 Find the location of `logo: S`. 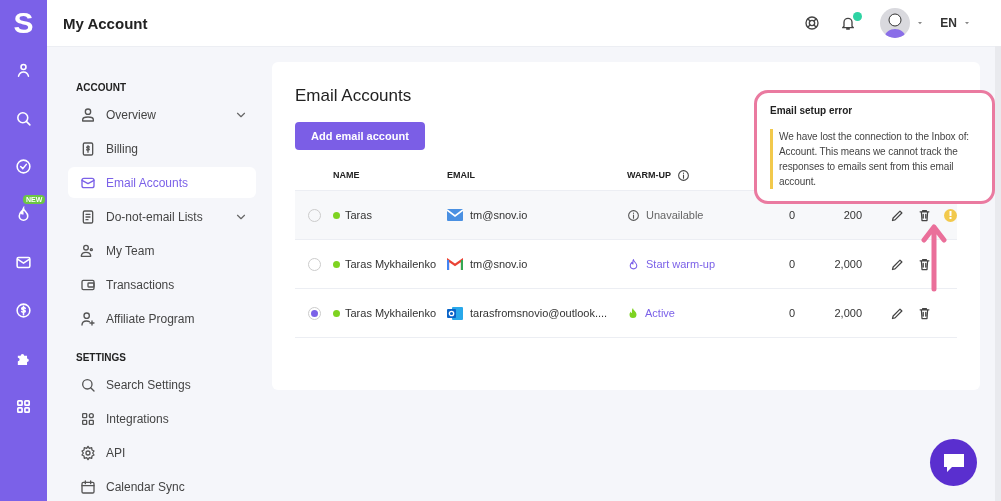

logo: S is located at coordinates (23, 23).